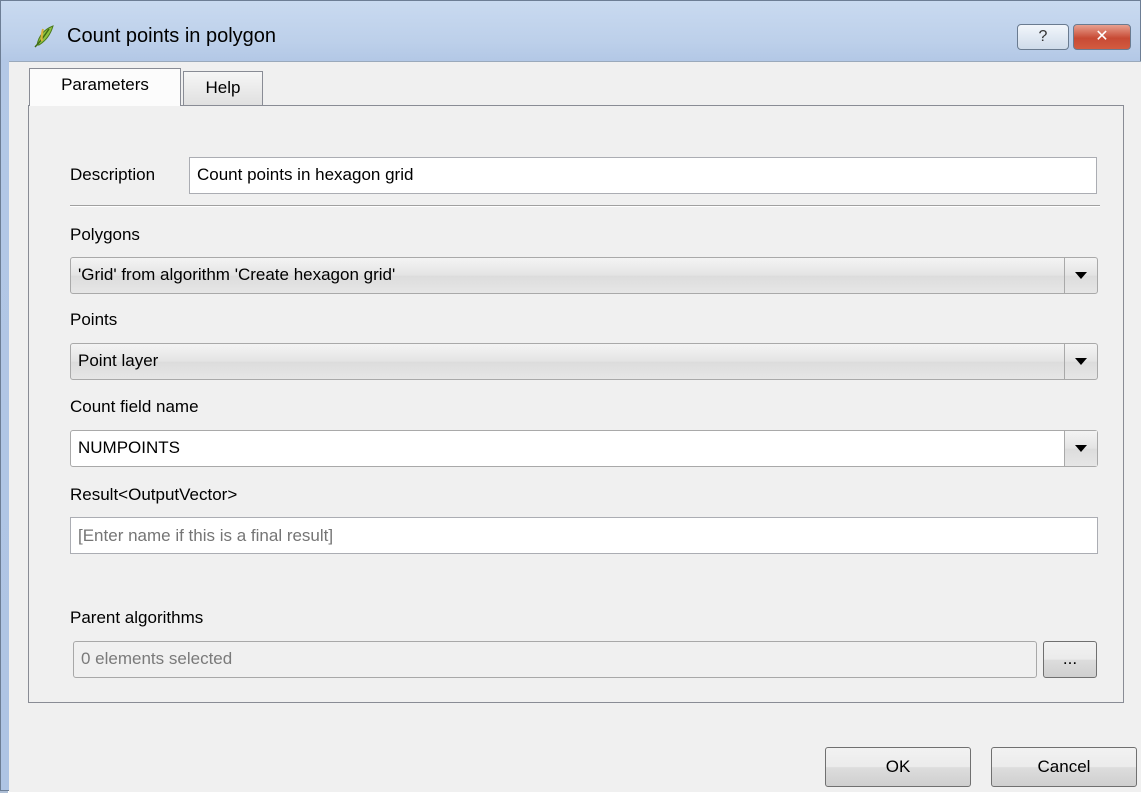  I want to click on context-help-button: ?, so click(1043, 37).